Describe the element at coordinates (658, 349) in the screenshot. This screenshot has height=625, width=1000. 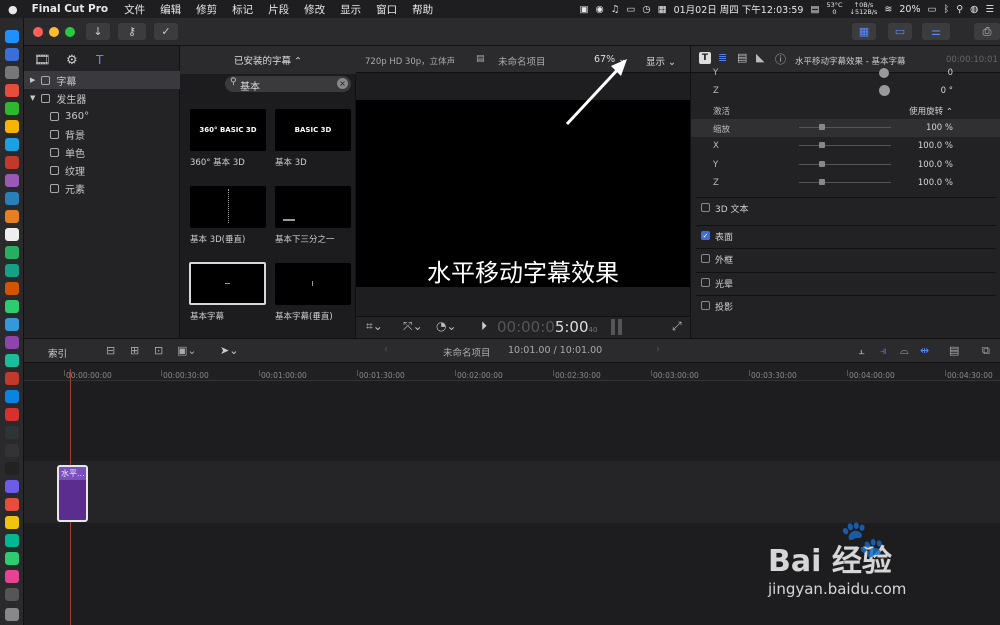
I see `history-forward-icon: ›` at that location.